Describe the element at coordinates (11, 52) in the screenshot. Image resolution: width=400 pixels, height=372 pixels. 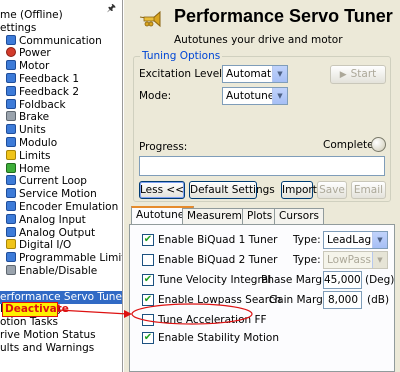
I see `power-icon` at that location.